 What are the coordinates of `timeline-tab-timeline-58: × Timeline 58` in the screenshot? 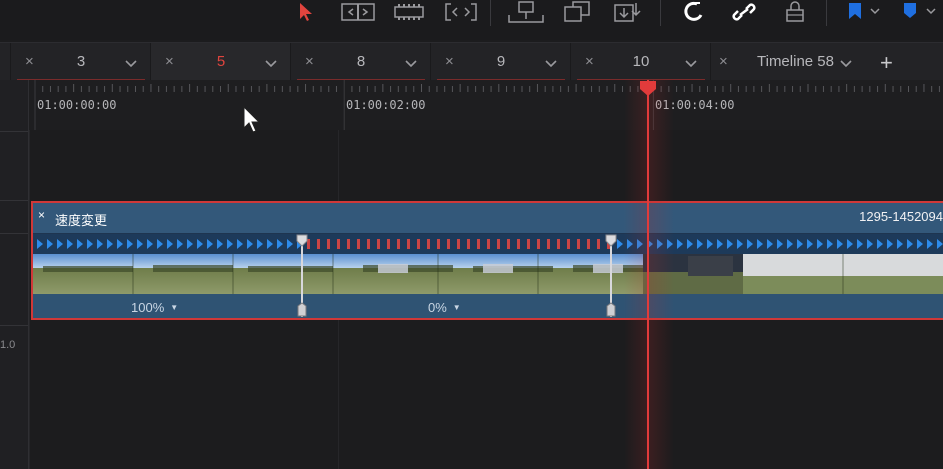 It's located at (788, 62).